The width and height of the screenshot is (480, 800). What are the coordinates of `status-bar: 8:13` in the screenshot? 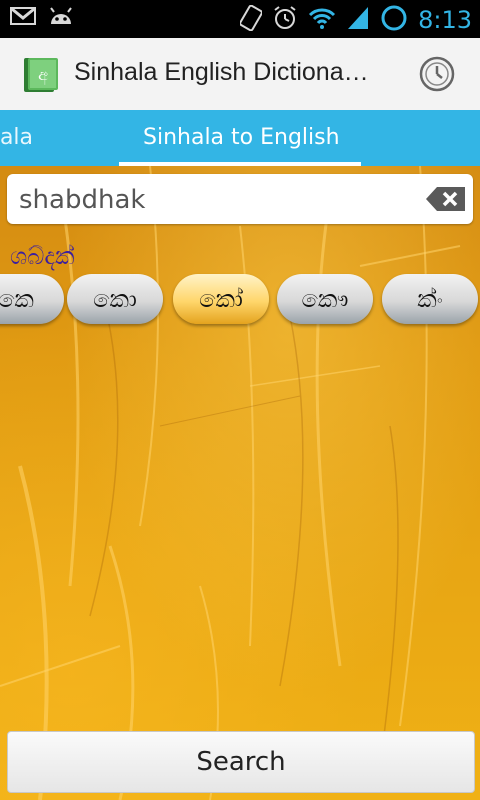 It's located at (240, 19).